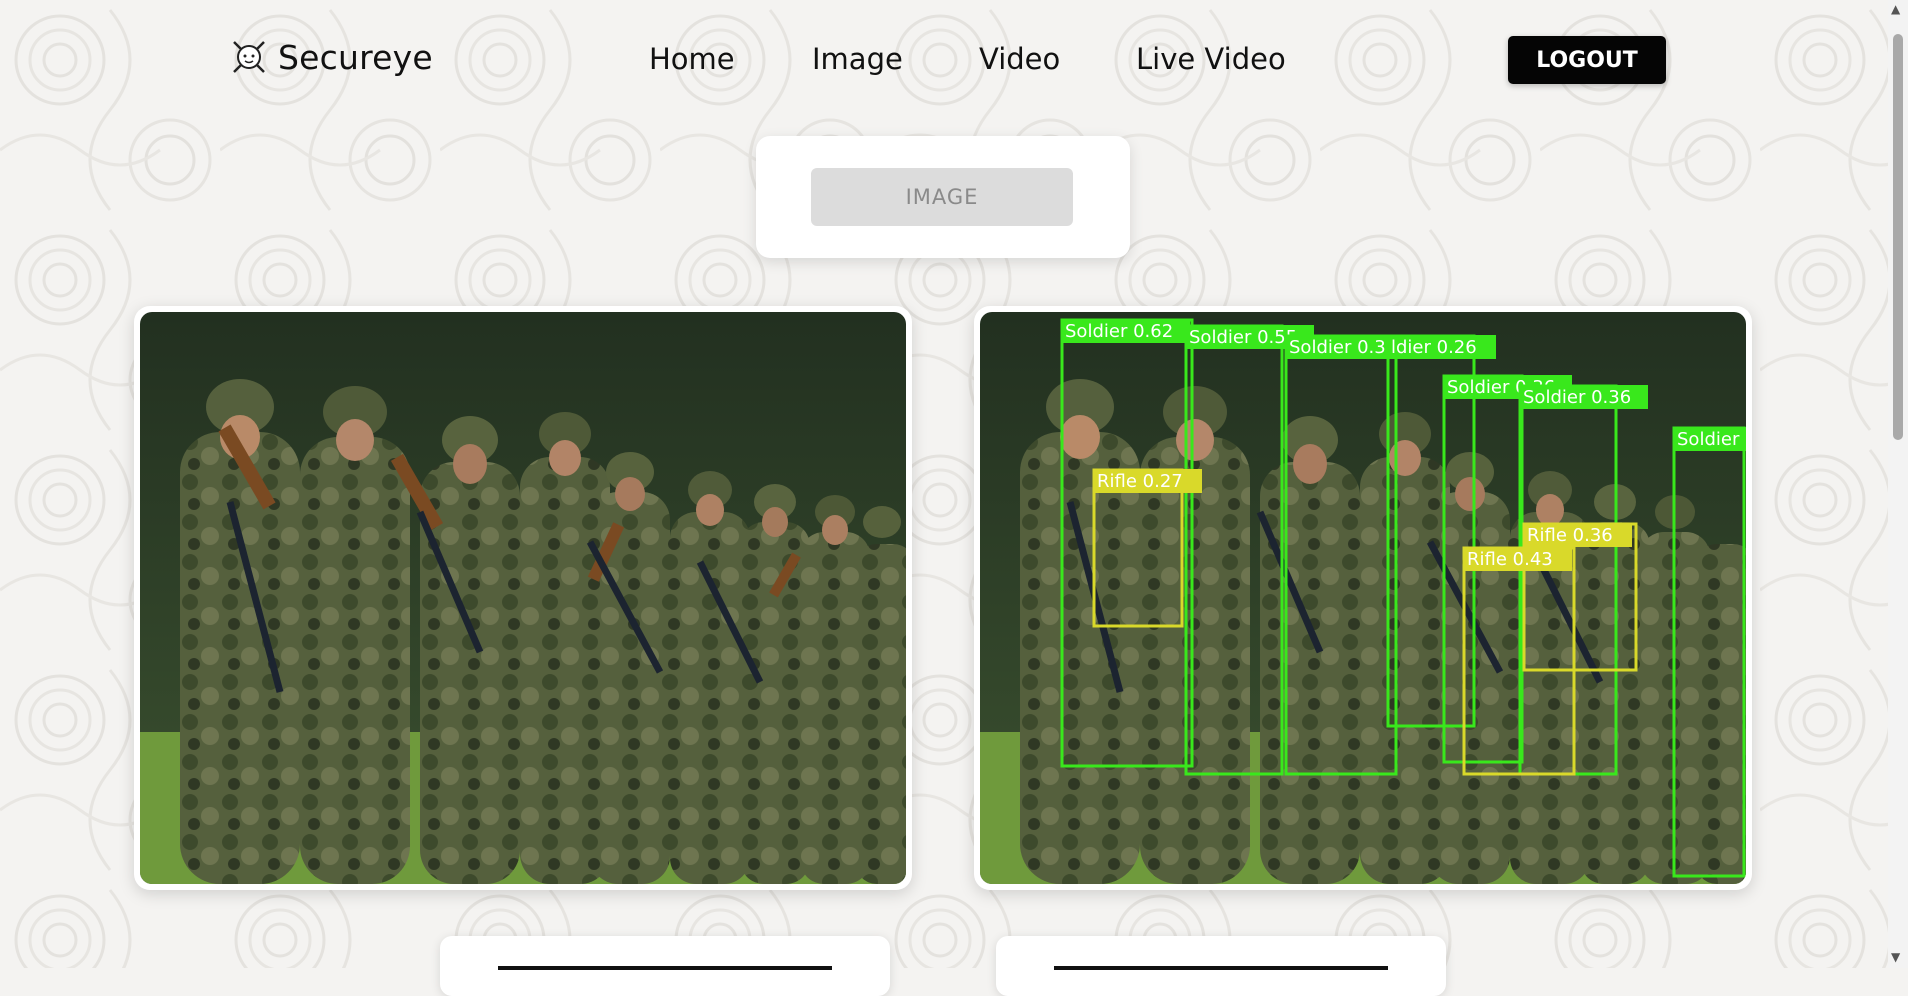 This screenshot has width=1908, height=996. Describe the element at coordinates (1019, 59) in the screenshot. I see `nav-video: Video` at that location.